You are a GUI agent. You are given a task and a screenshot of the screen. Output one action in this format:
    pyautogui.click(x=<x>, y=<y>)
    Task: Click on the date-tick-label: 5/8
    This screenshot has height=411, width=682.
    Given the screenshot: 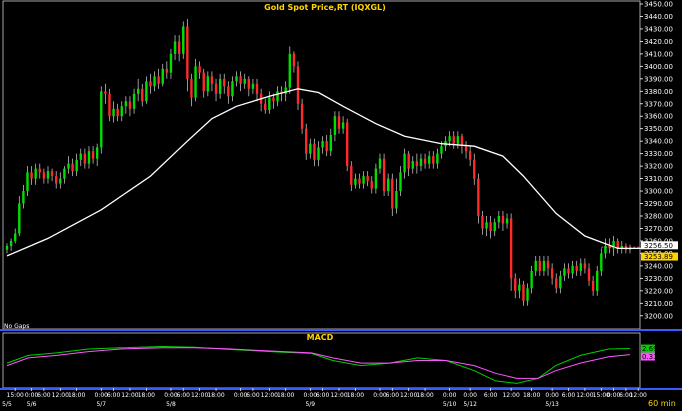 What is the action you would take?
    pyautogui.click(x=171, y=404)
    